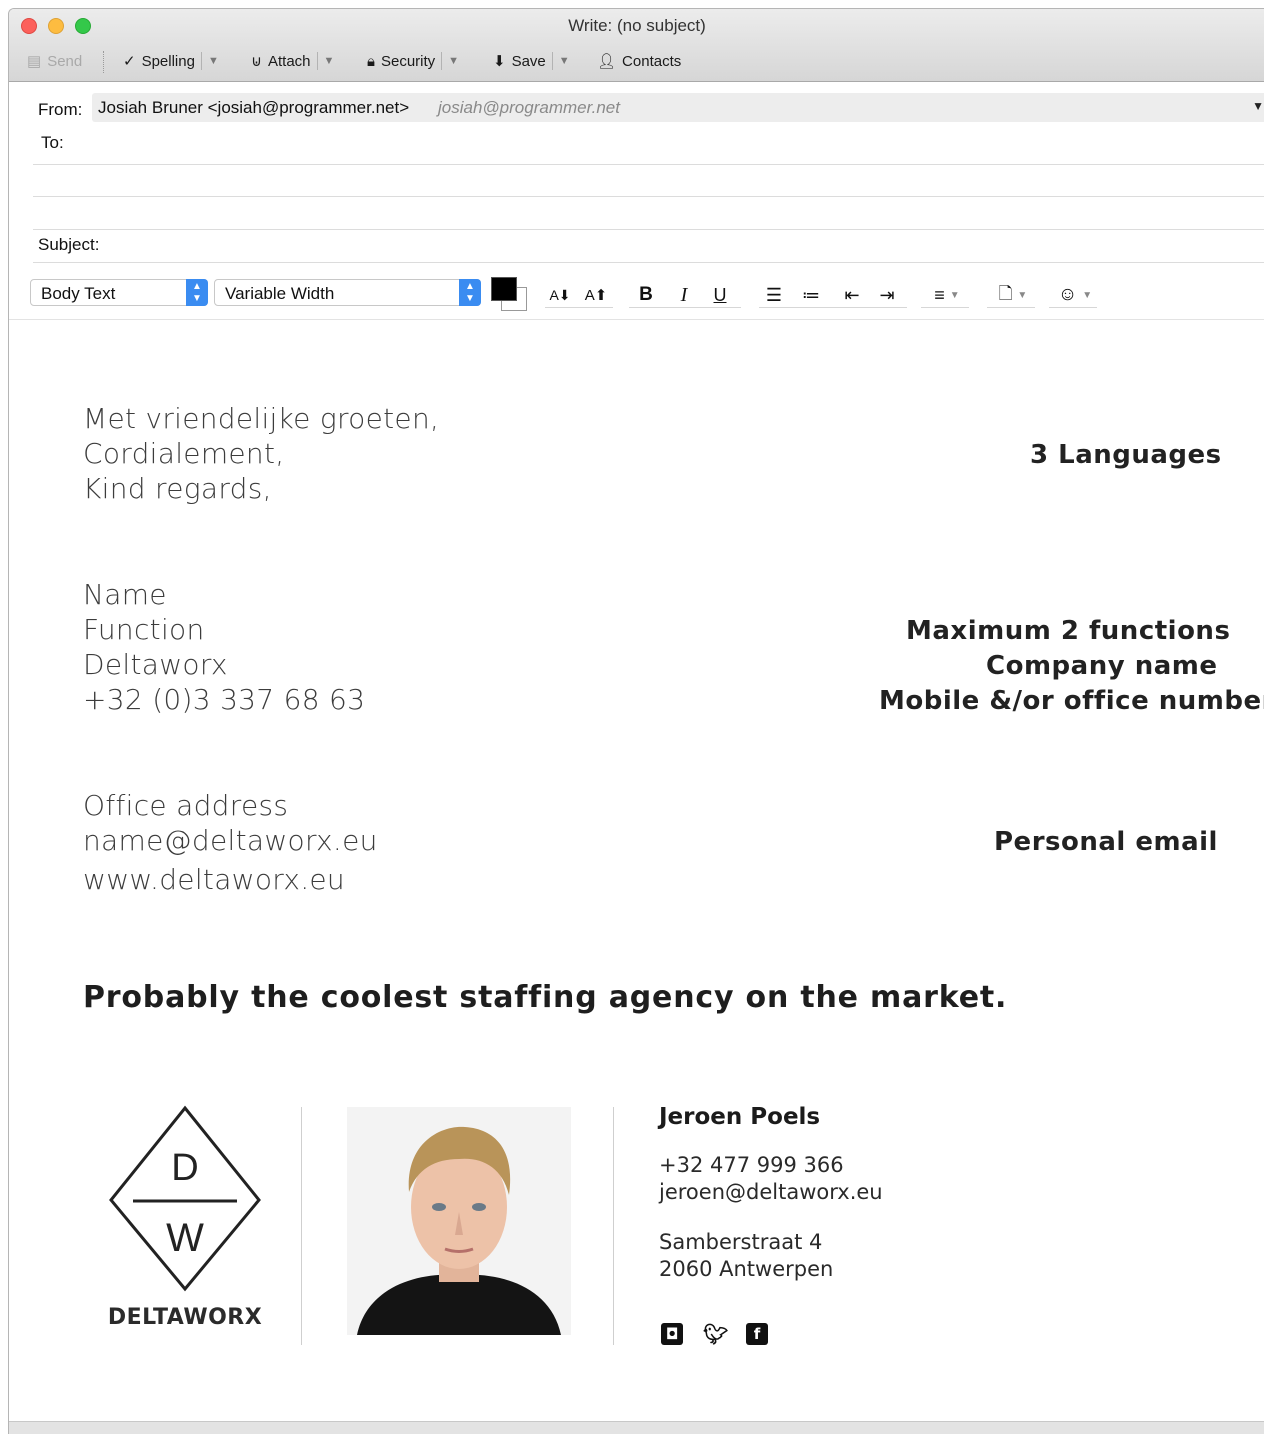 The image size is (1264, 1434). Describe the element at coordinates (529, 107) in the screenshot. I see `from-identity-email: josiah@programmer.net` at that location.